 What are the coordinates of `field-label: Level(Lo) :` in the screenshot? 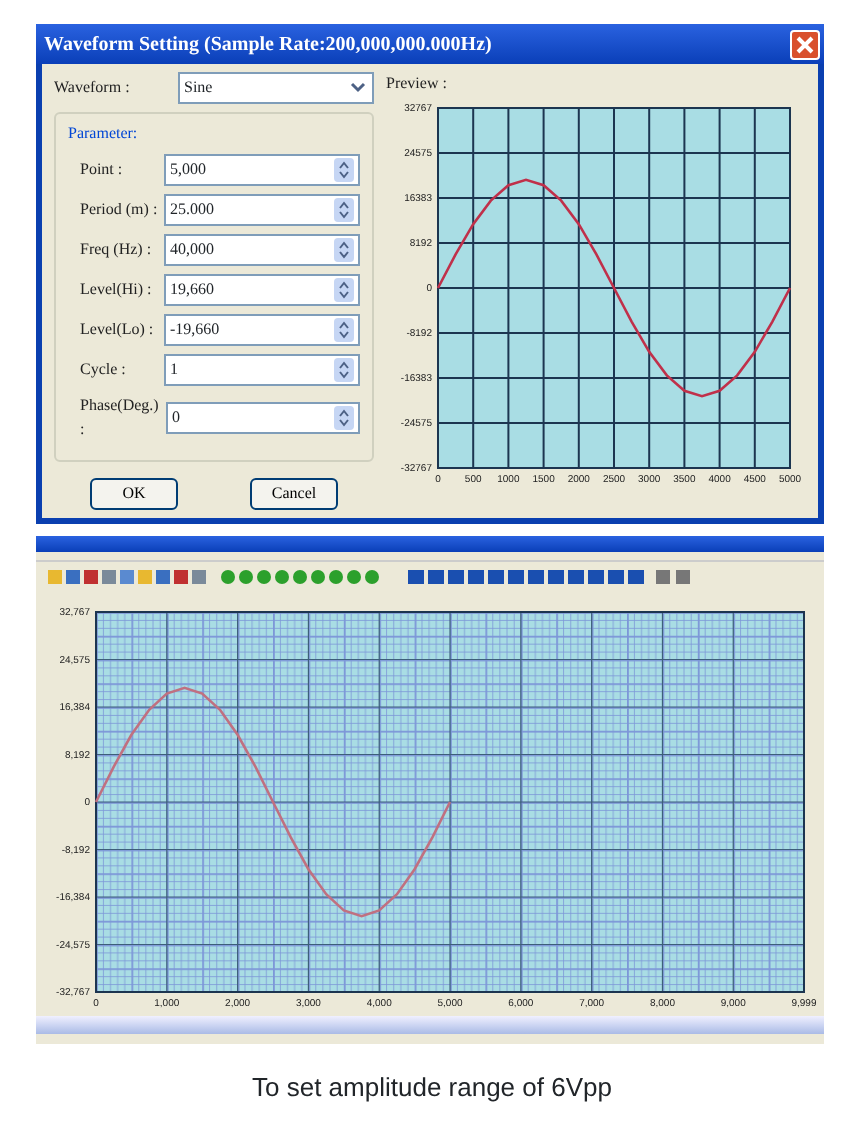 It's located at (117, 330).